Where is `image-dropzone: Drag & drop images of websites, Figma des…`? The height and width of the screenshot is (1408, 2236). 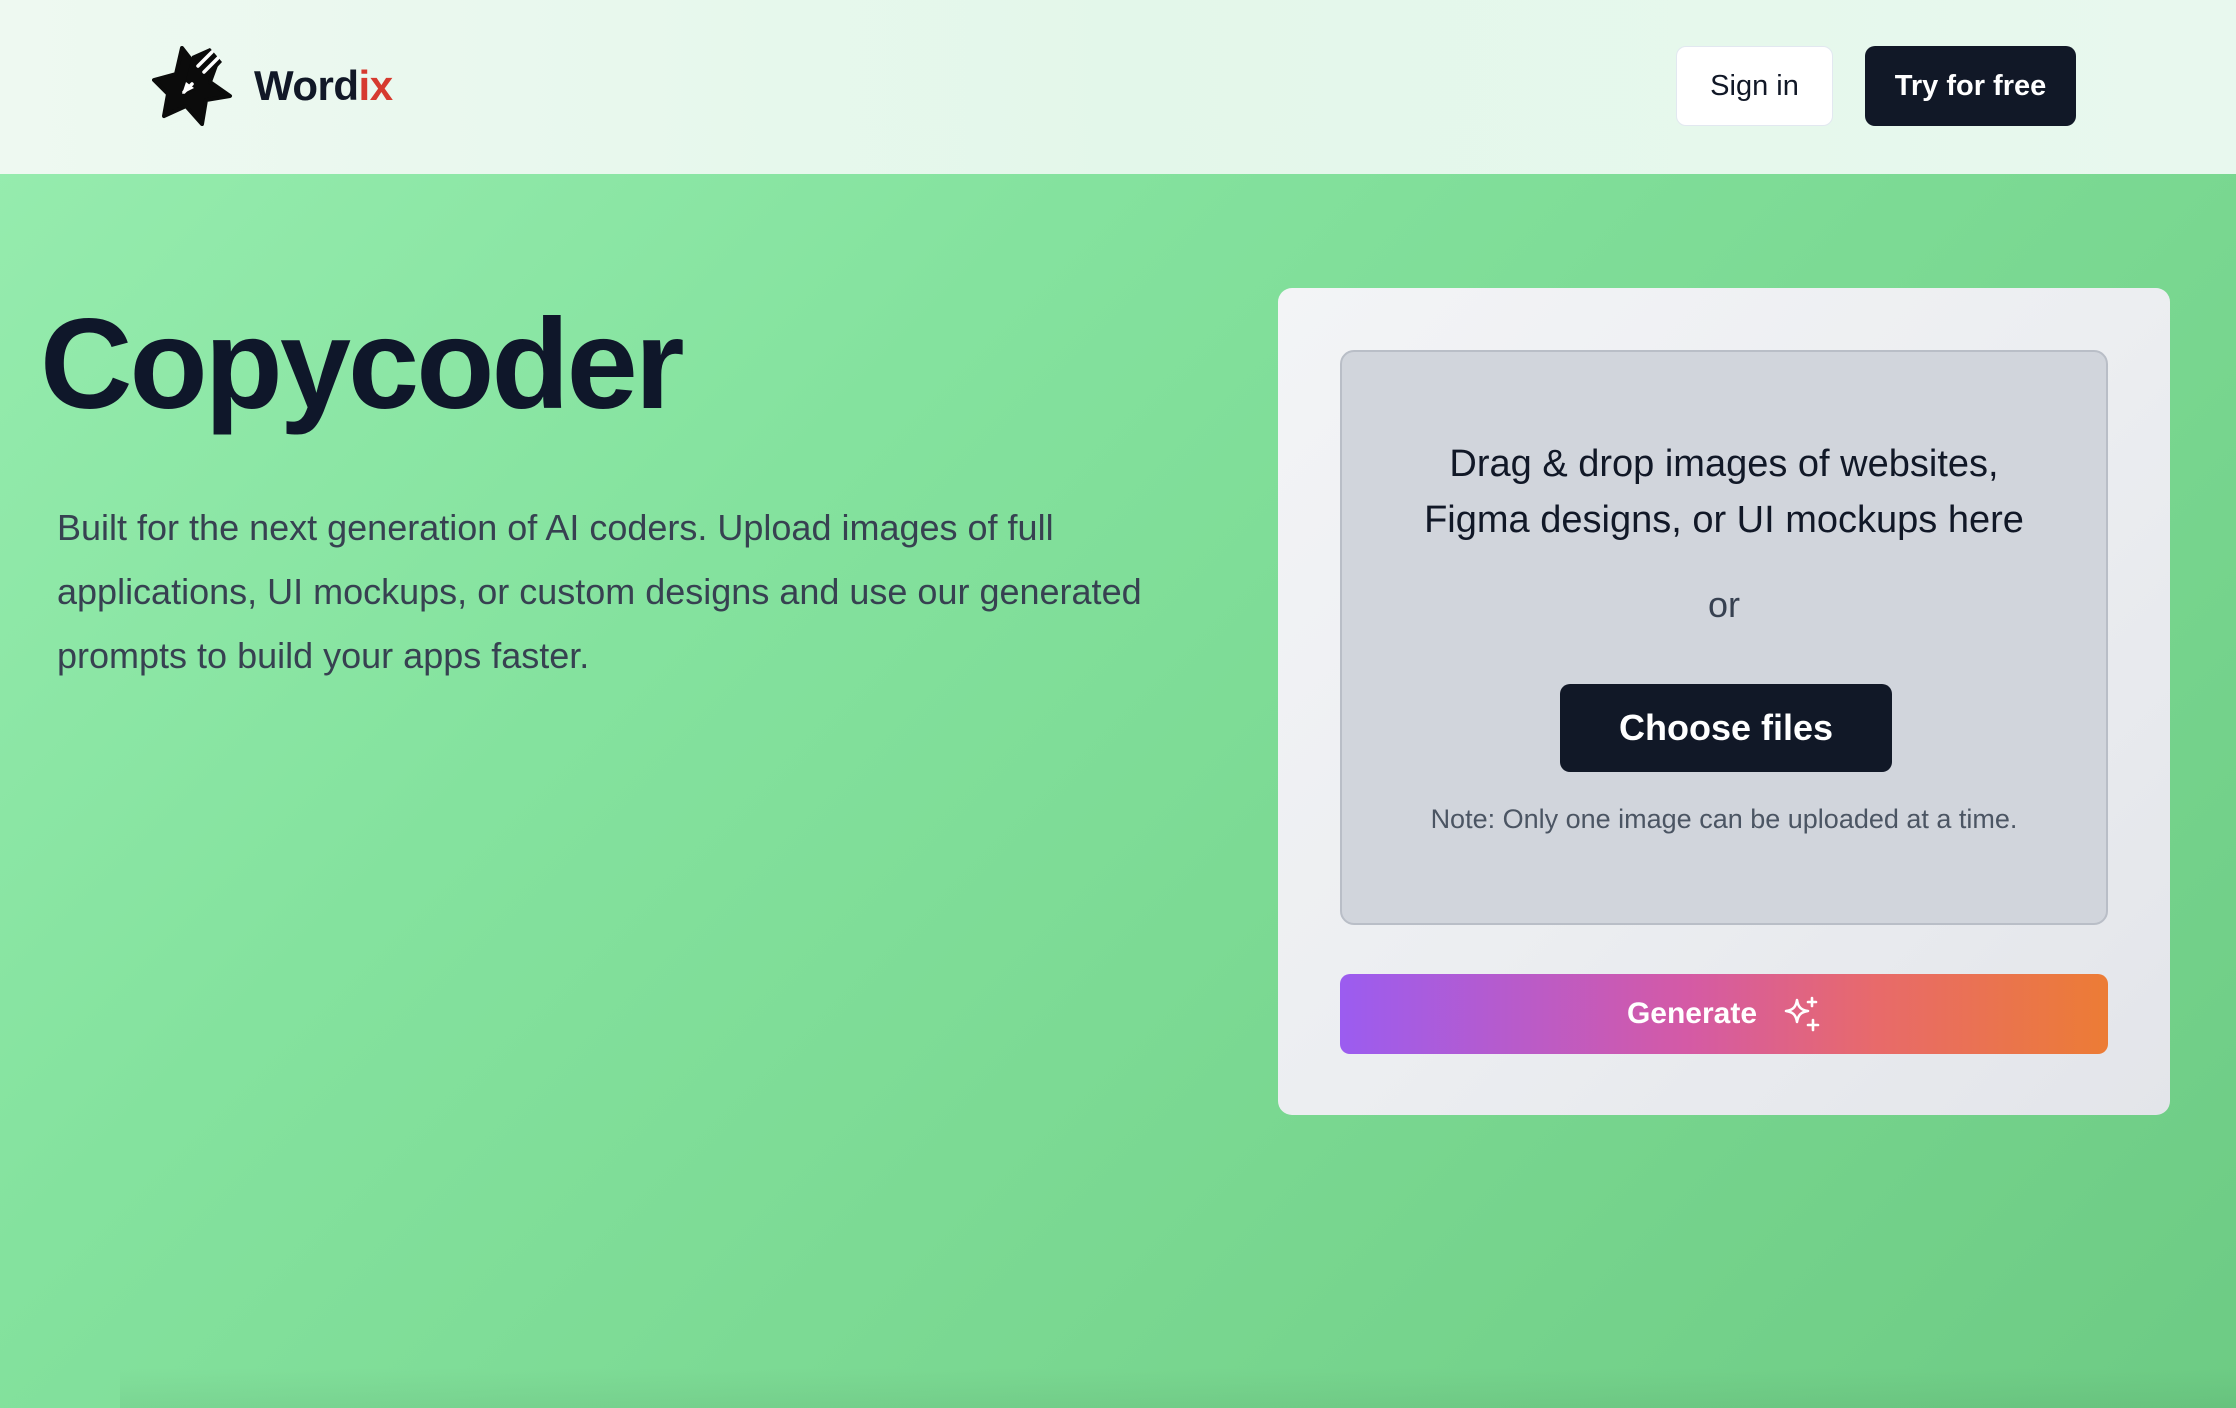
image-dropzone: Drag & drop images of websites, Figma des… is located at coordinates (1724, 637).